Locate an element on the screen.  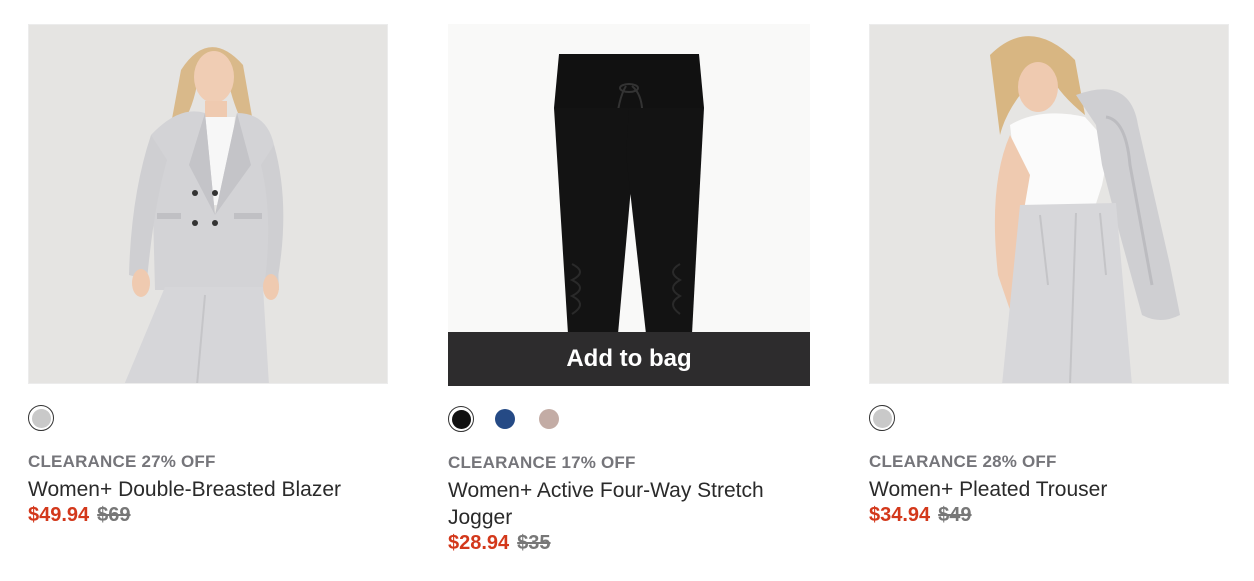
price-row: $49.94 $69 is located at coordinates (209, 515).